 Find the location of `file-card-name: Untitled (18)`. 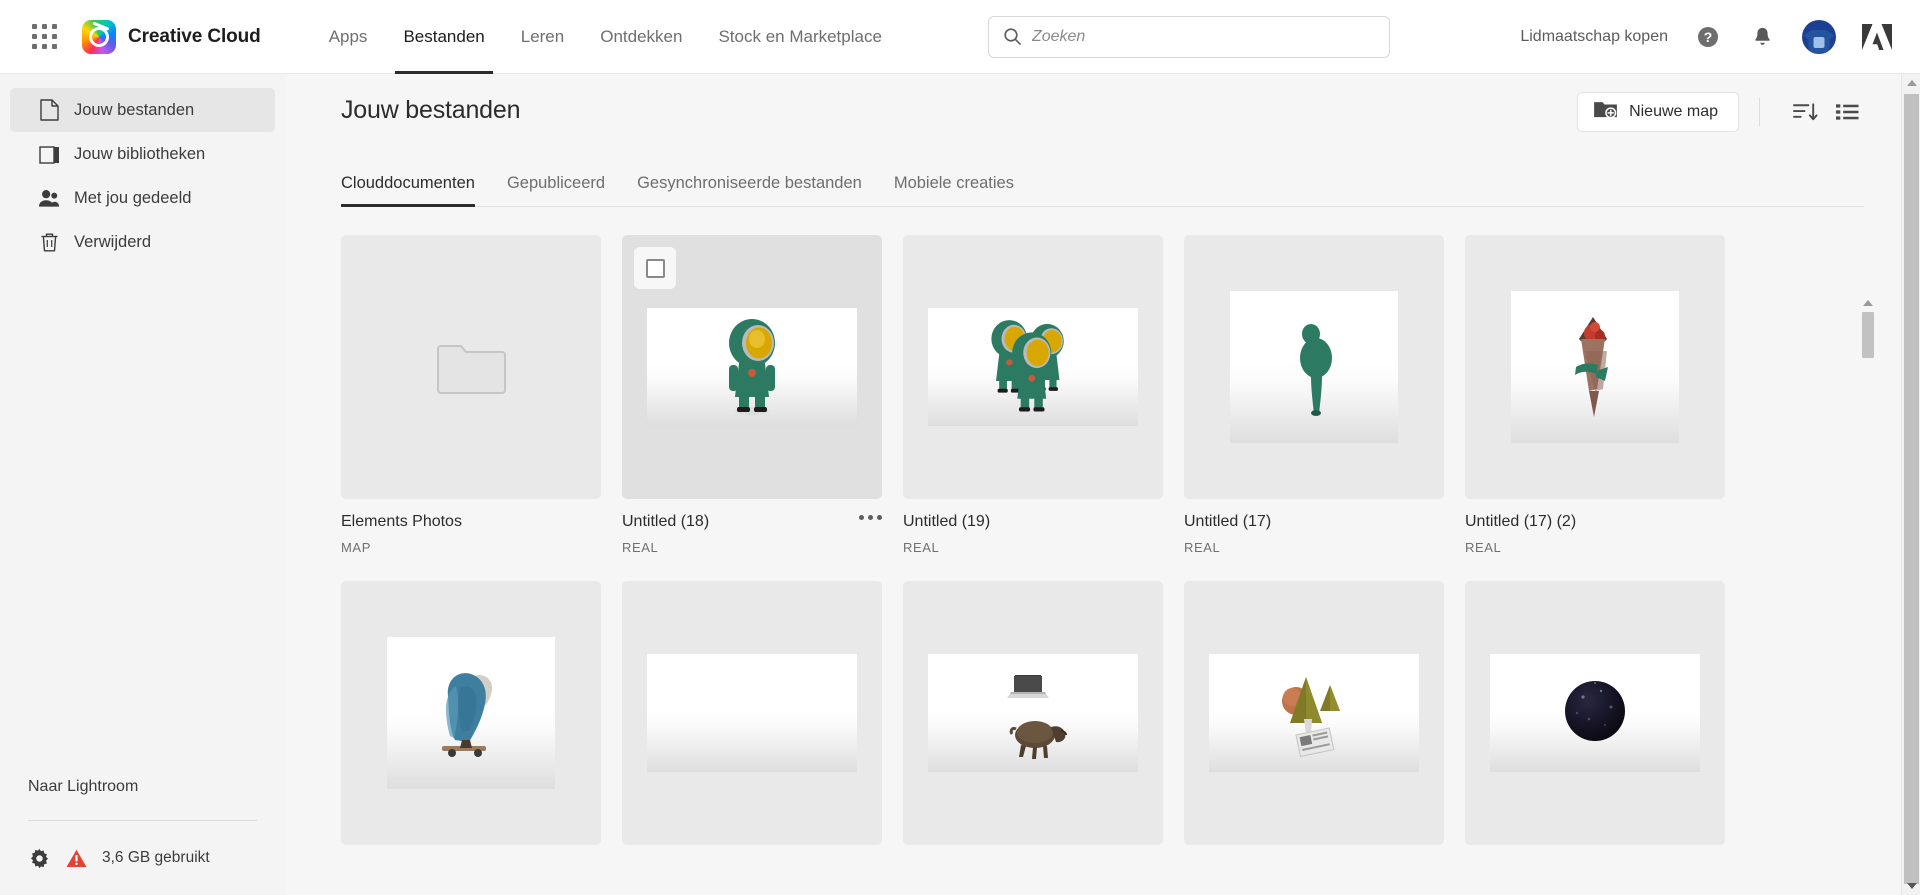

file-card-name: Untitled (18) is located at coordinates (666, 521).